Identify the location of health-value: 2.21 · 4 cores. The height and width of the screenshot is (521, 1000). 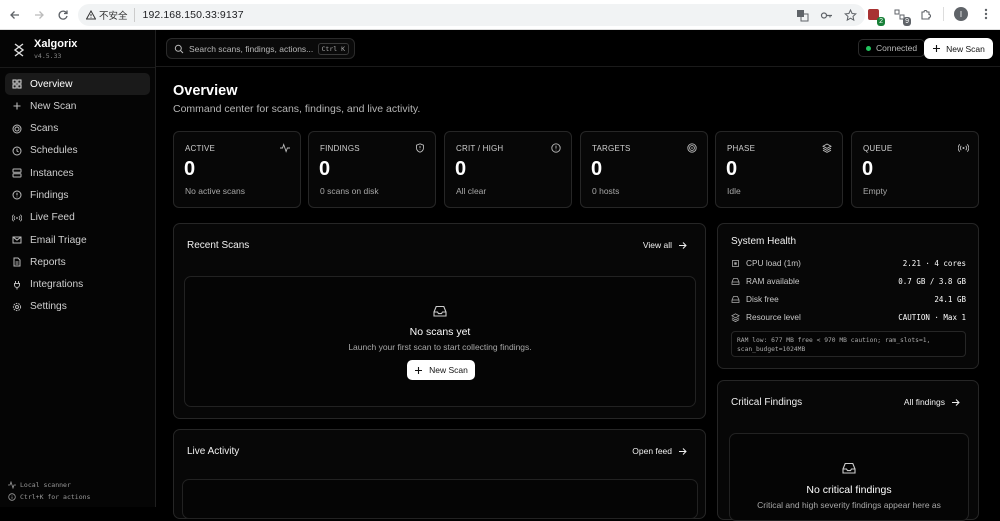
(934, 263).